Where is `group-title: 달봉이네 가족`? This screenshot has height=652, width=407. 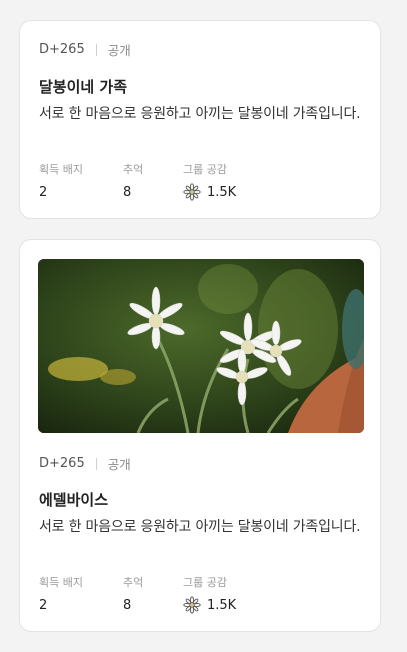 group-title: 달봉이네 가족 is located at coordinates (83, 87).